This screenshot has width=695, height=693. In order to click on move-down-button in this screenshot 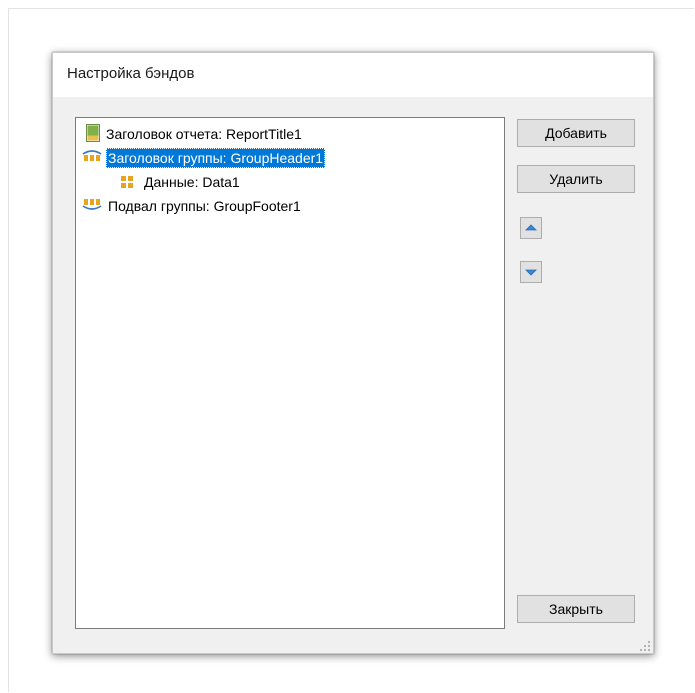, I will do `click(531, 272)`.